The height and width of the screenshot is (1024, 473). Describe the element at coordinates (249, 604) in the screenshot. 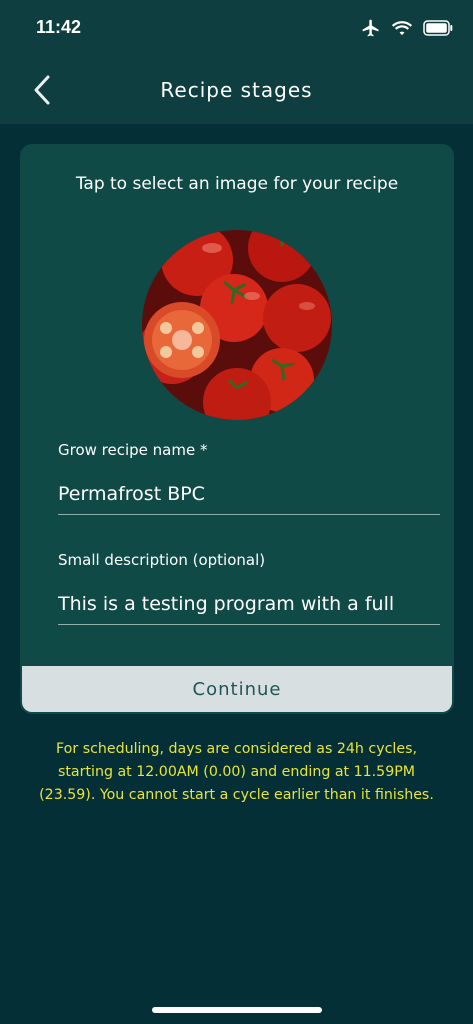

I see `description-input` at that location.